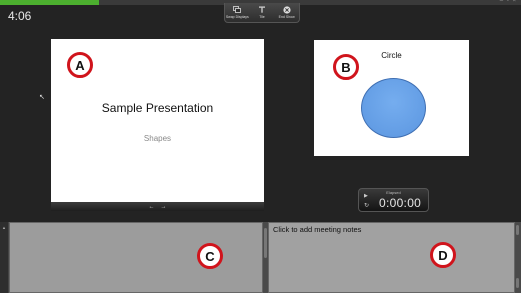 This screenshot has width=521, height=293. What do you see at coordinates (393, 108) in the screenshot?
I see `circle-shape` at bounding box center [393, 108].